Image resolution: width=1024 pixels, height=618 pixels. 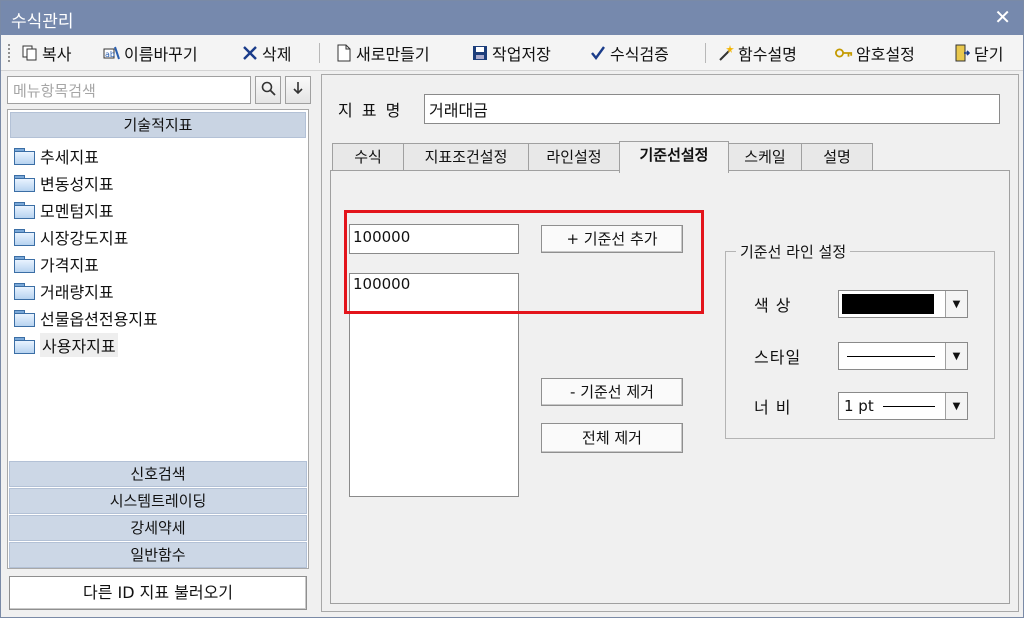 I want to click on delete-x-icon, so click(x=250, y=53).